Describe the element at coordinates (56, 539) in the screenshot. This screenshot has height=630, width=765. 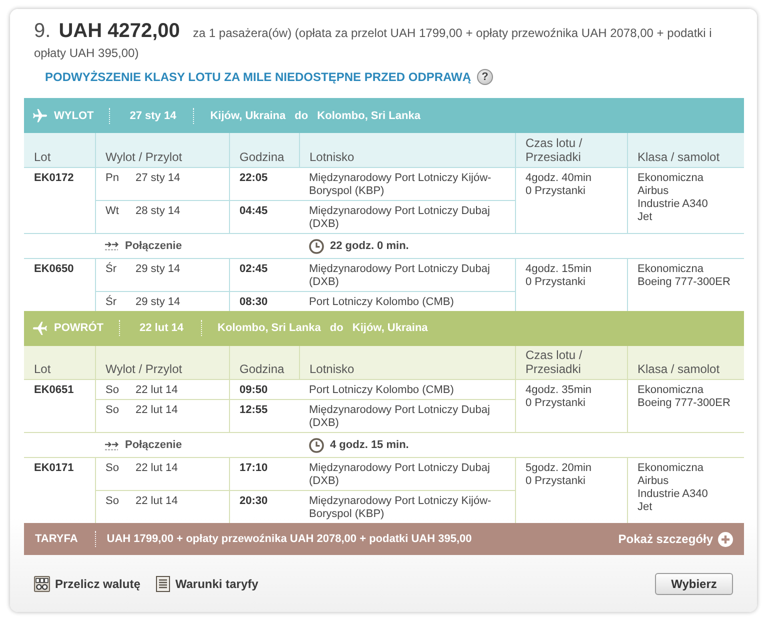
I see `fare-label: TARYFA` at that location.